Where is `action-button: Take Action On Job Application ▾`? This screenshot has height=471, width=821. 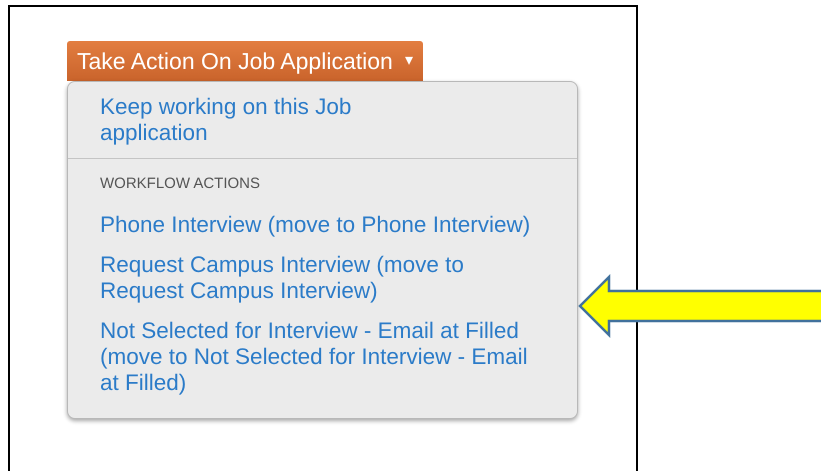
action-button: Take Action On Job Application ▾ is located at coordinates (245, 61).